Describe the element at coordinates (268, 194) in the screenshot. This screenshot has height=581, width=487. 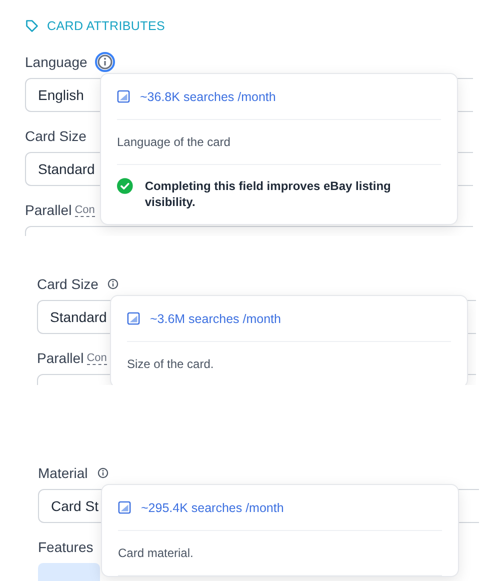
I see `visibility-note: Completing this field improves eBay listing visibility.` at that location.